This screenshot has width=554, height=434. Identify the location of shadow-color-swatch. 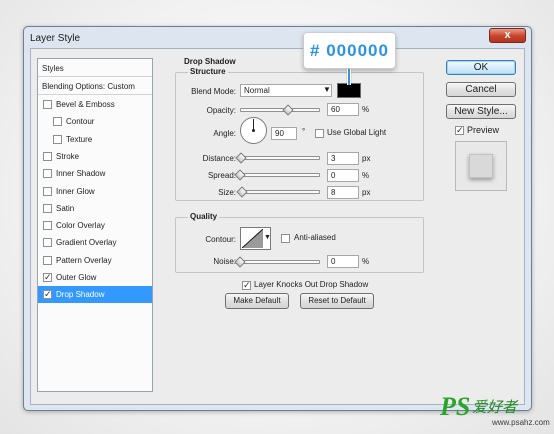
(349, 90).